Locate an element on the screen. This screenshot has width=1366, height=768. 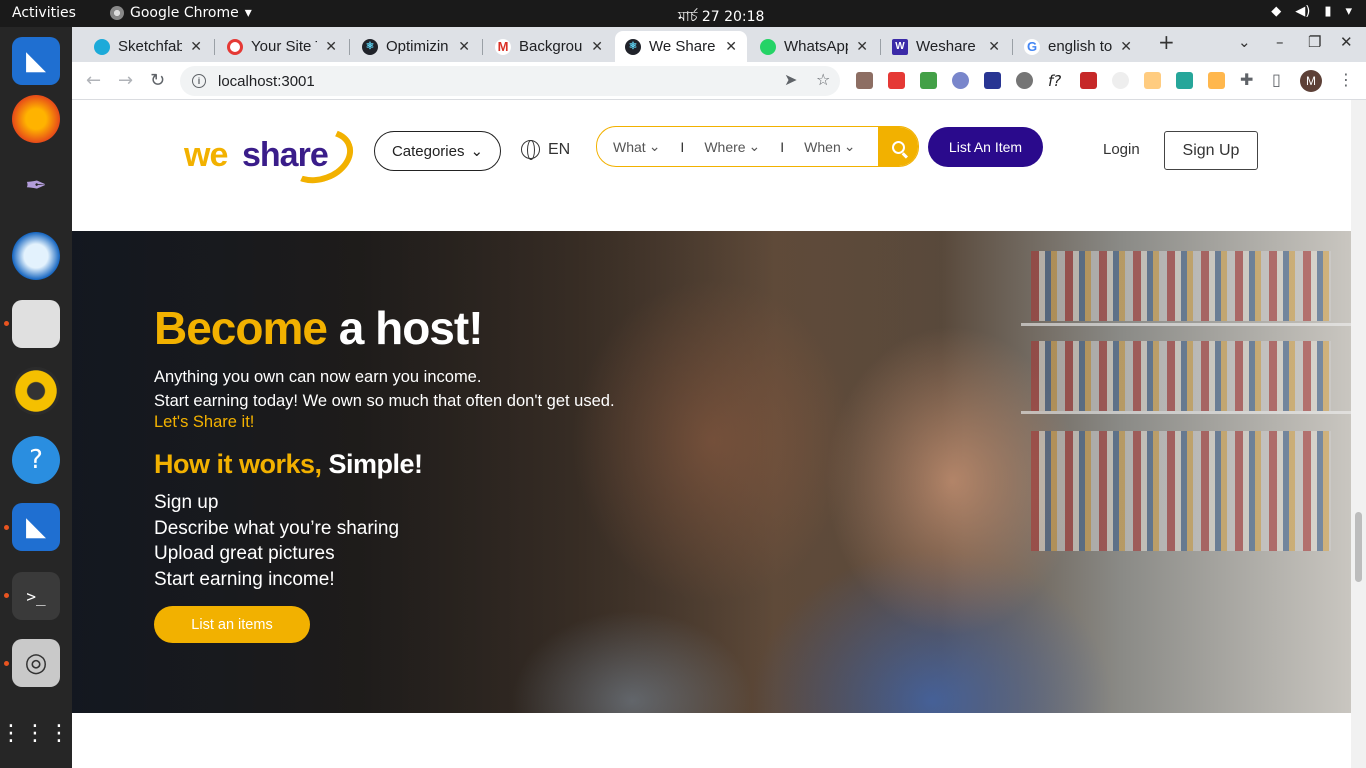
fontface-icon: f? is located at coordinates (1056, 81).